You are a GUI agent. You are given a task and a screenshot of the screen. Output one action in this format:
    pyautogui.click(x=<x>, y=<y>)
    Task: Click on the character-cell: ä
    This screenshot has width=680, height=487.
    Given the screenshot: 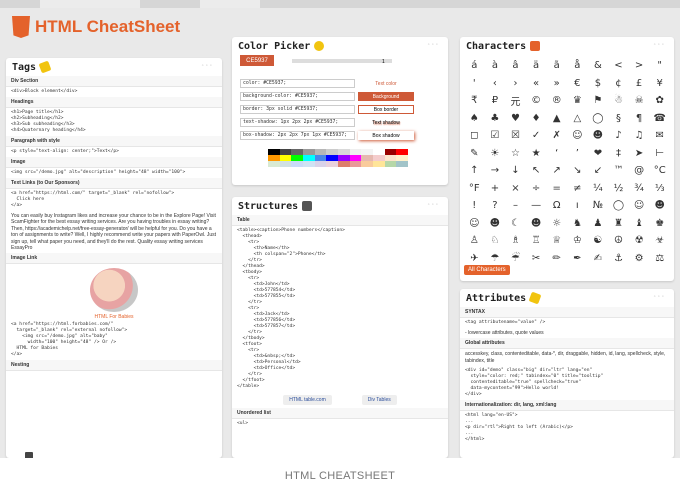 What is the action you would take?
    pyautogui.click(x=536, y=66)
    